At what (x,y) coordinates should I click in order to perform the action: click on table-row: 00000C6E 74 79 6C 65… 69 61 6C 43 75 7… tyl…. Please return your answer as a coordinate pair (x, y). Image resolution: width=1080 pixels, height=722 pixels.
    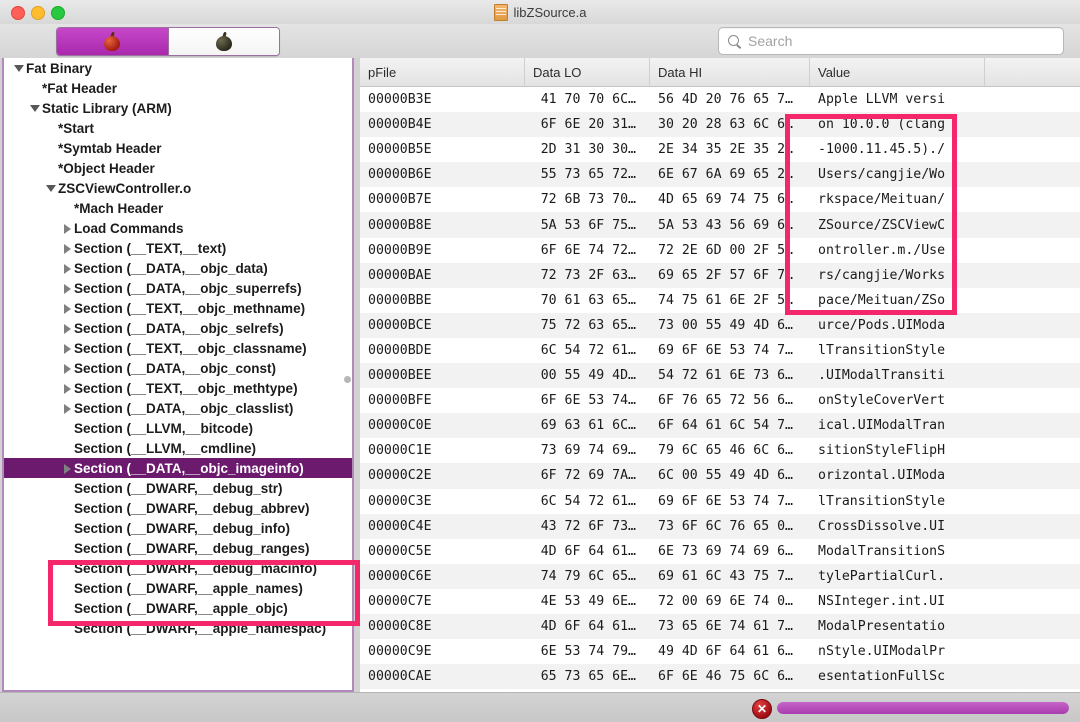
    Looking at the image, I should click on (720, 576).